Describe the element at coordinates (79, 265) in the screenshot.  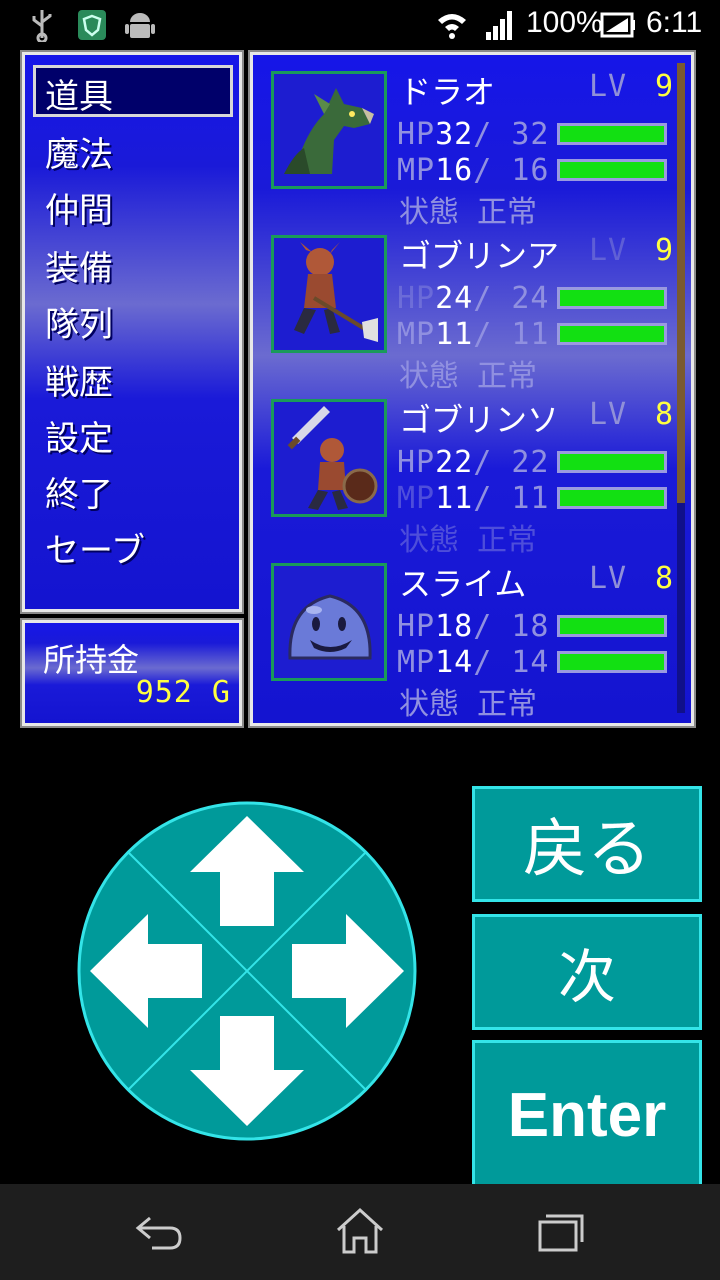
I see `menu-item-equipment: 装備` at that location.